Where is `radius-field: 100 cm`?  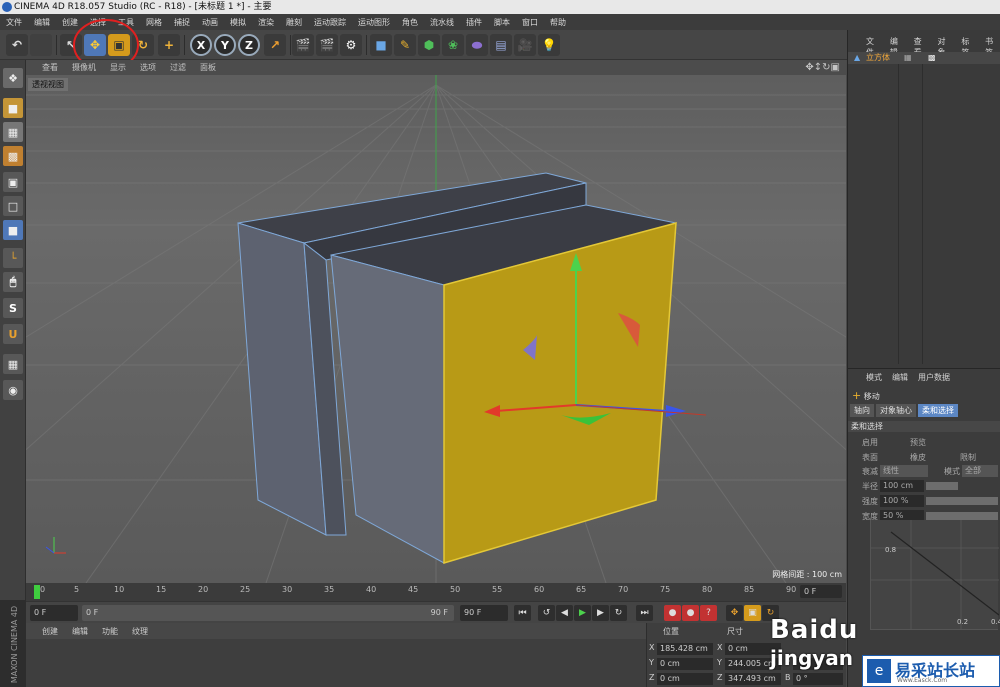
radius-field: 100 cm is located at coordinates (902, 486).